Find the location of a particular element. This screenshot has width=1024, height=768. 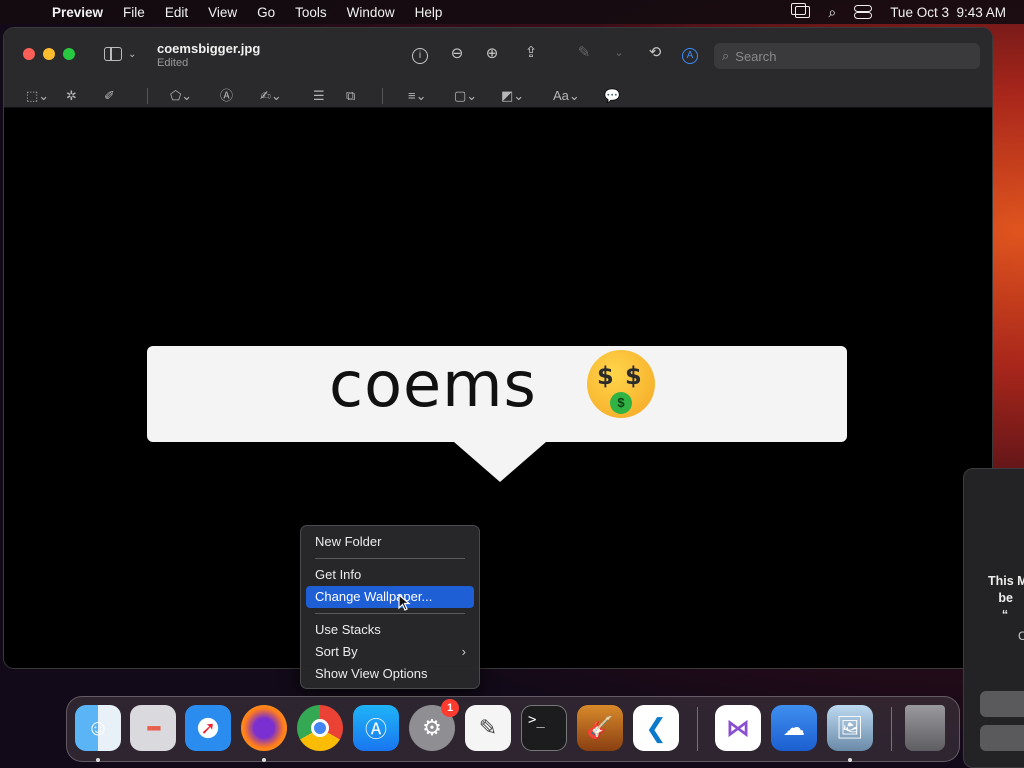

bubble-text: coems is located at coordinates (433, 384).